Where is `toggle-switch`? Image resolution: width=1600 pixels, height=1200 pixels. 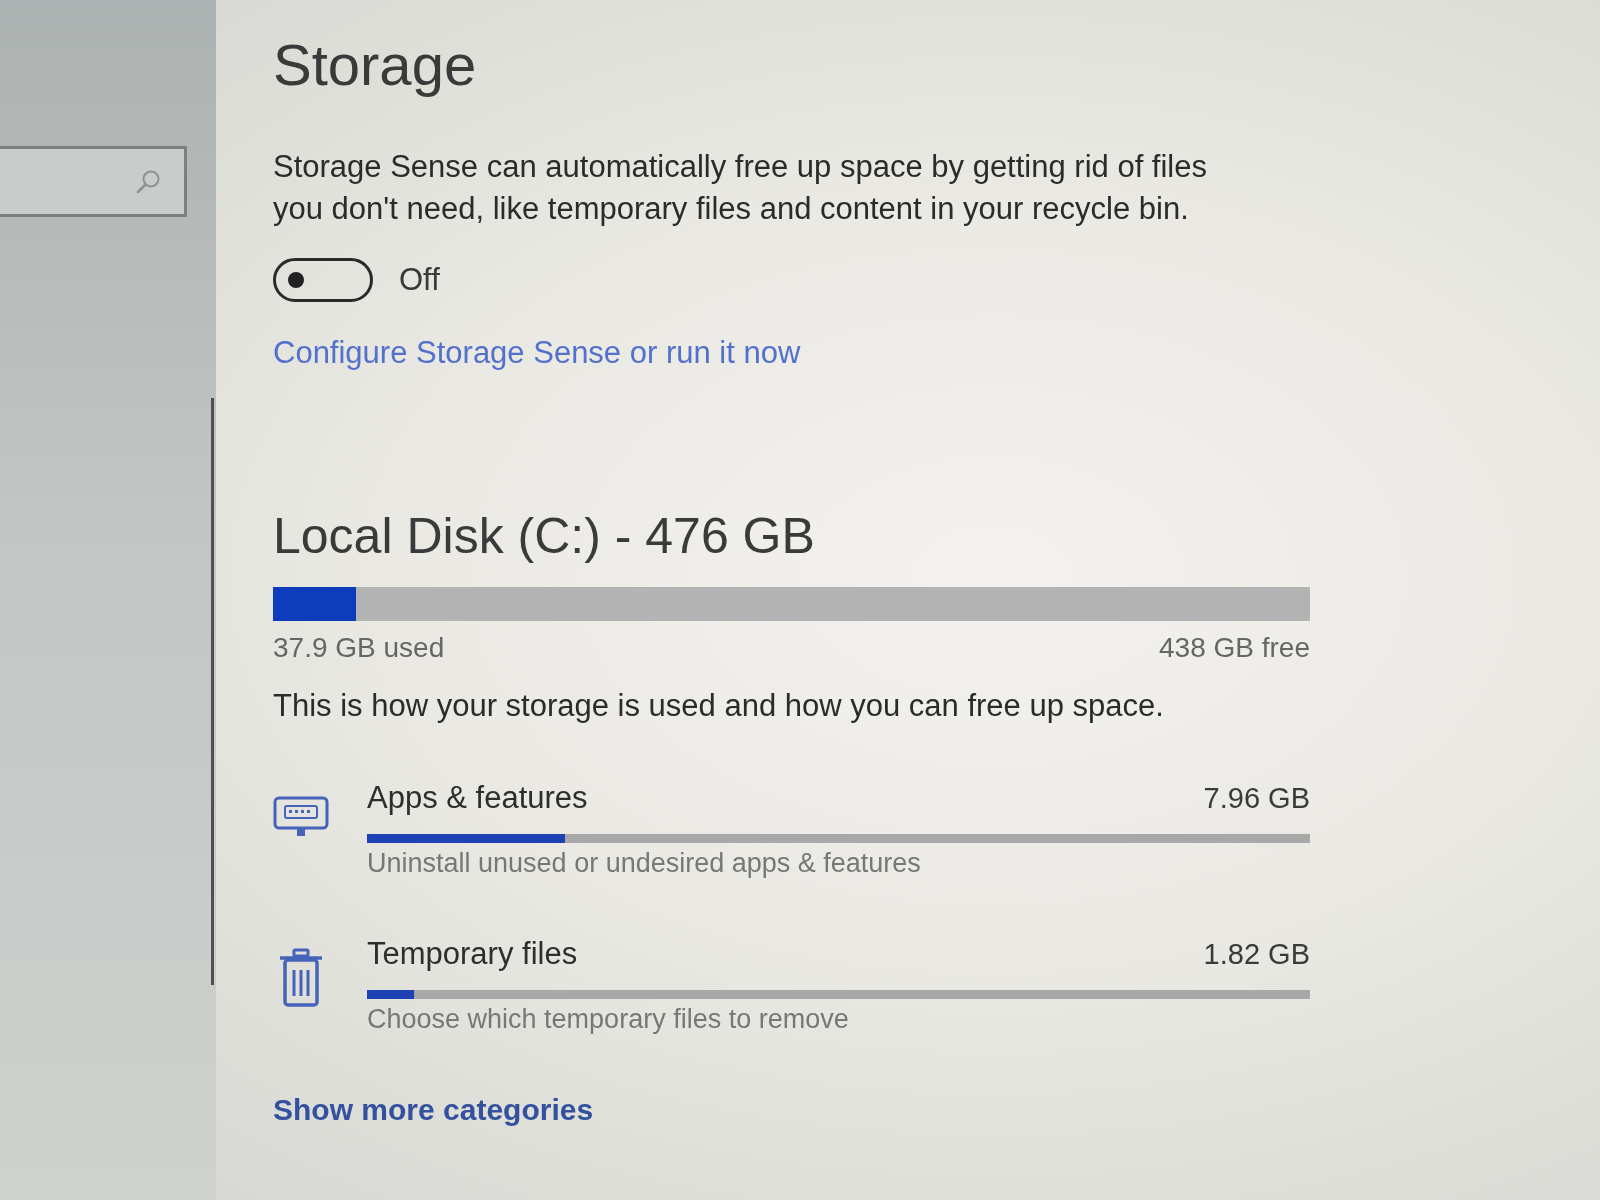 toggle-switch is located at coordinates (323, 280).